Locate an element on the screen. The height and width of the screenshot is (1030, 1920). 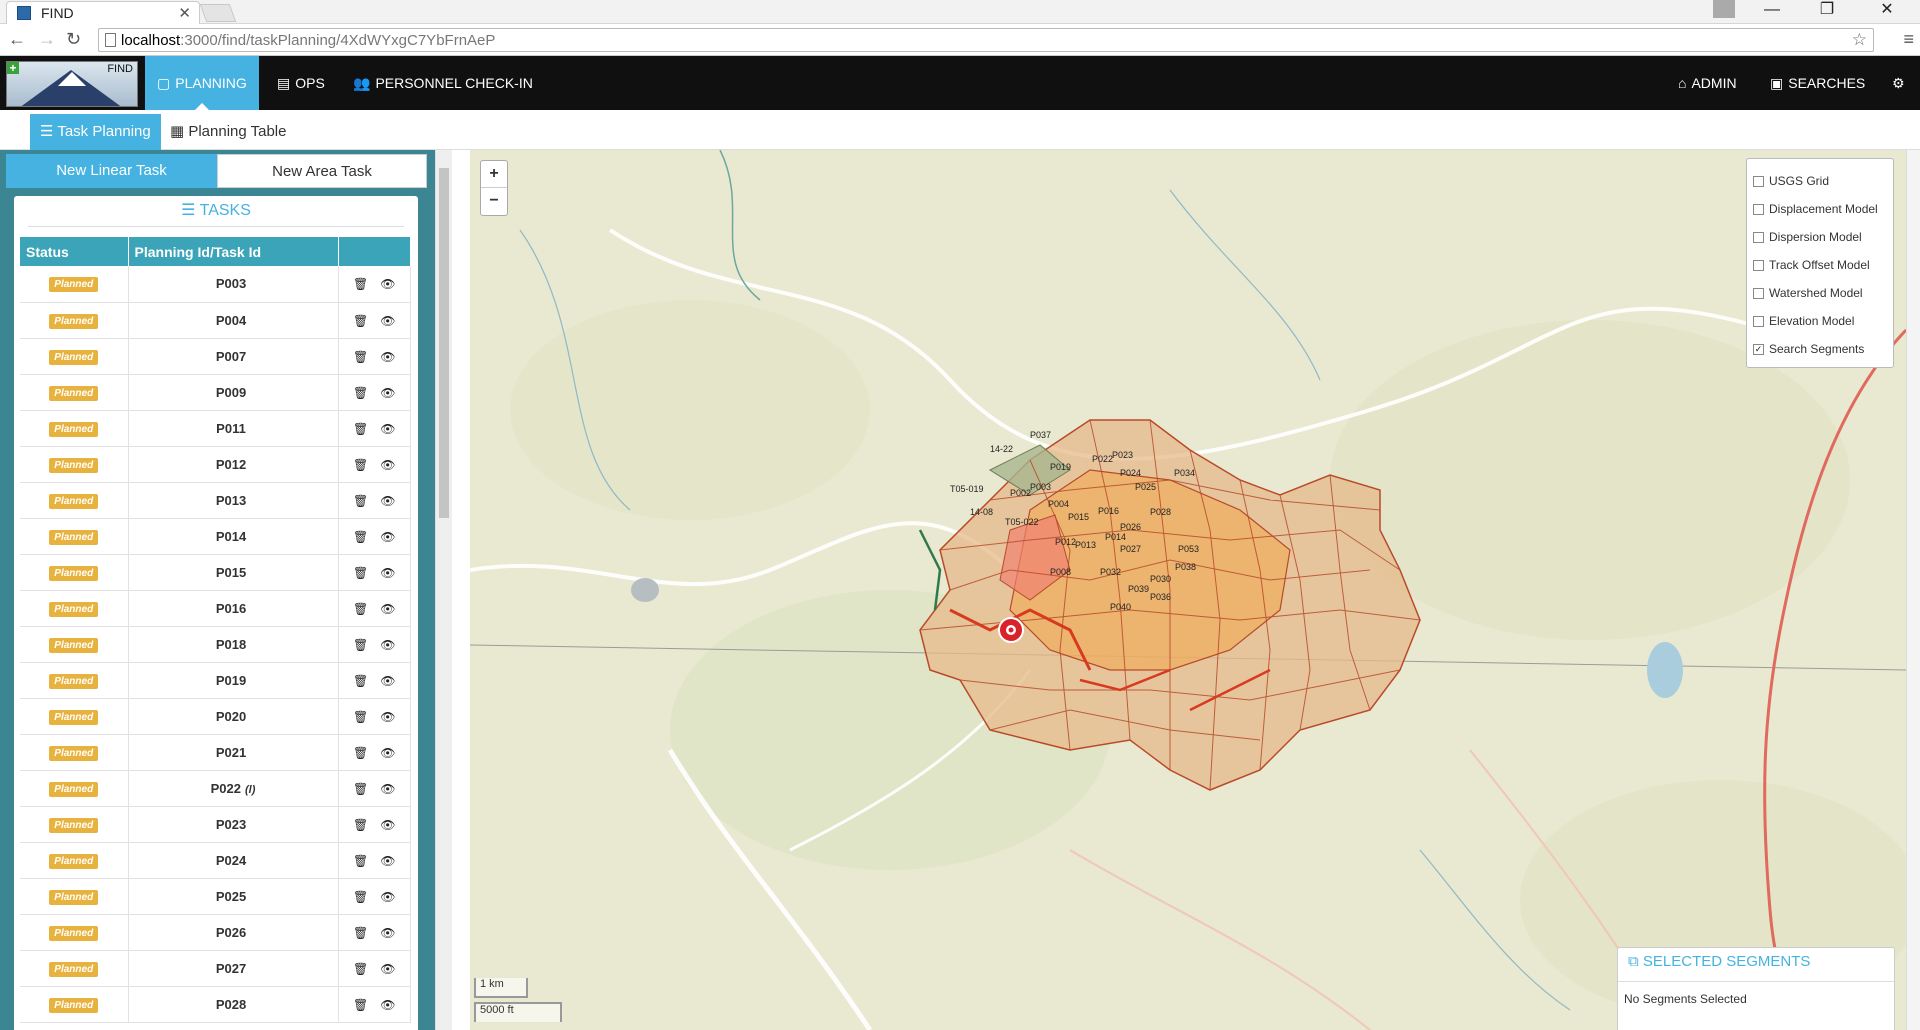
table-row: Planned P013 🗑 👁 is located at coordinates (215, 500).